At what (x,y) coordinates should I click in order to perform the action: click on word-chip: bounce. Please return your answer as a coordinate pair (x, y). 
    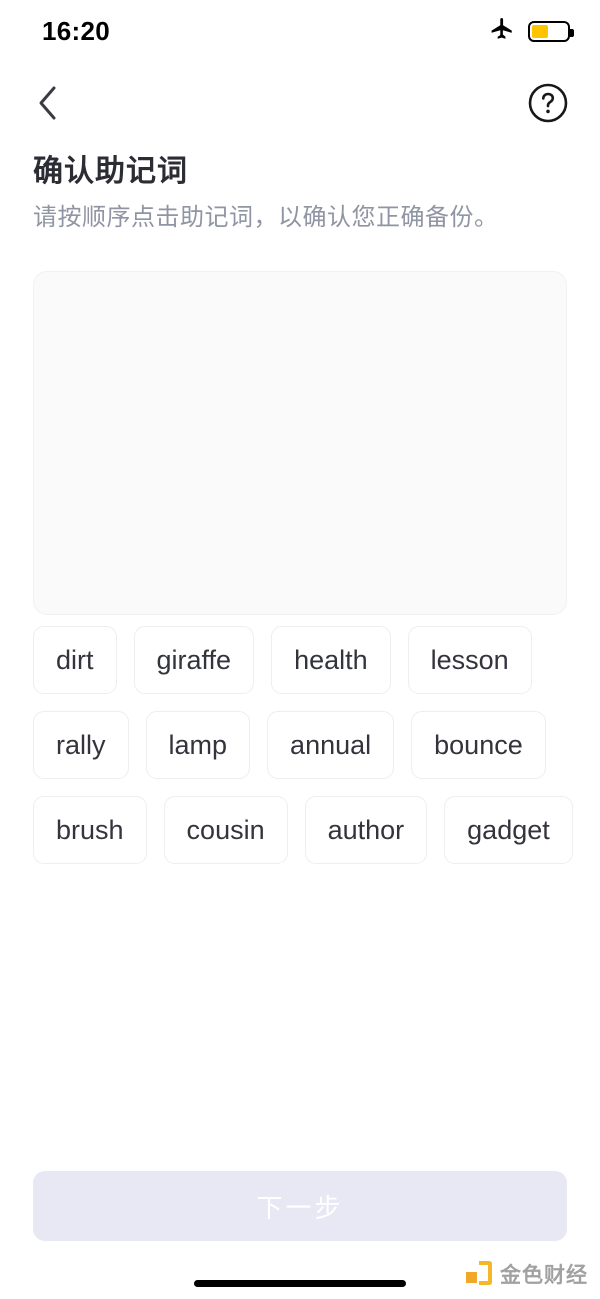
    Looking at the image, I should click on (478, 745).